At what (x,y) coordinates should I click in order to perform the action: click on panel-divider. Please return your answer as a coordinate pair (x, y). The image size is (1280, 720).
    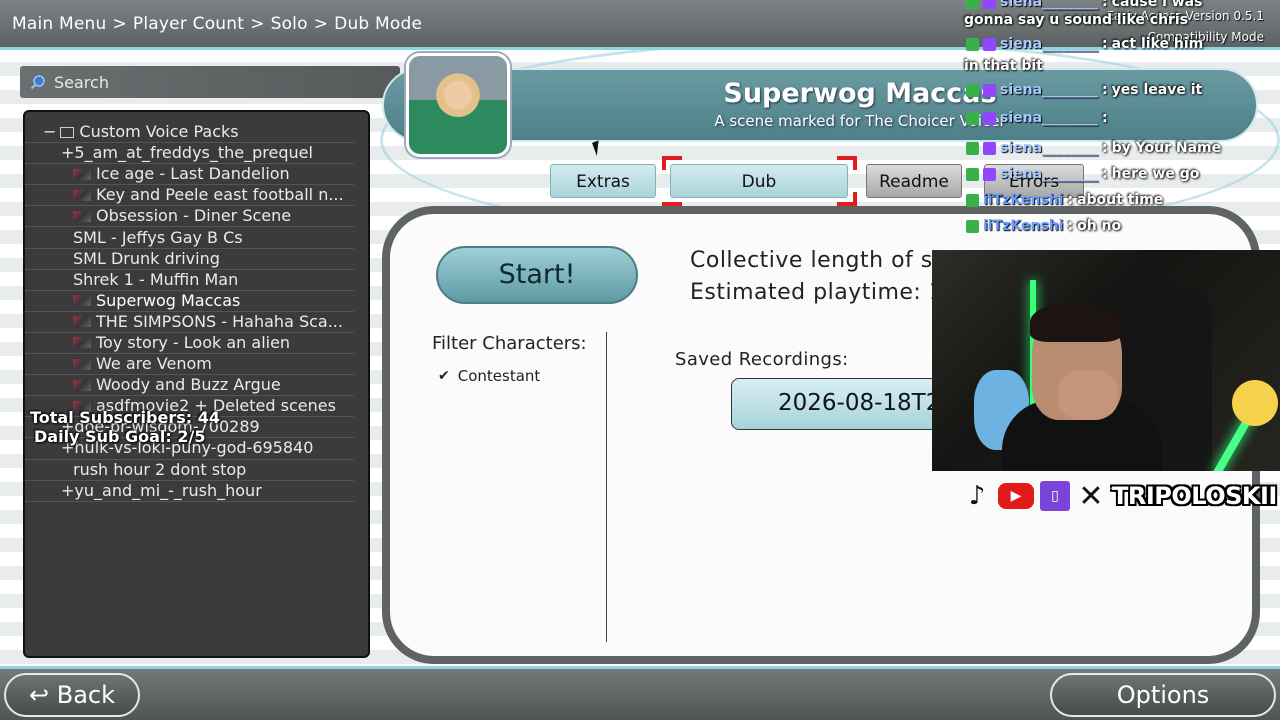
    Looking at the image, I should click on (606, 487).